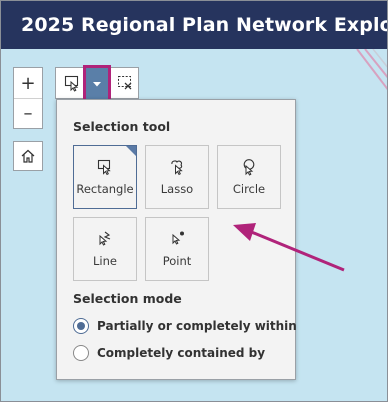  I want to click on annotation-arrow, so click(289, 247).